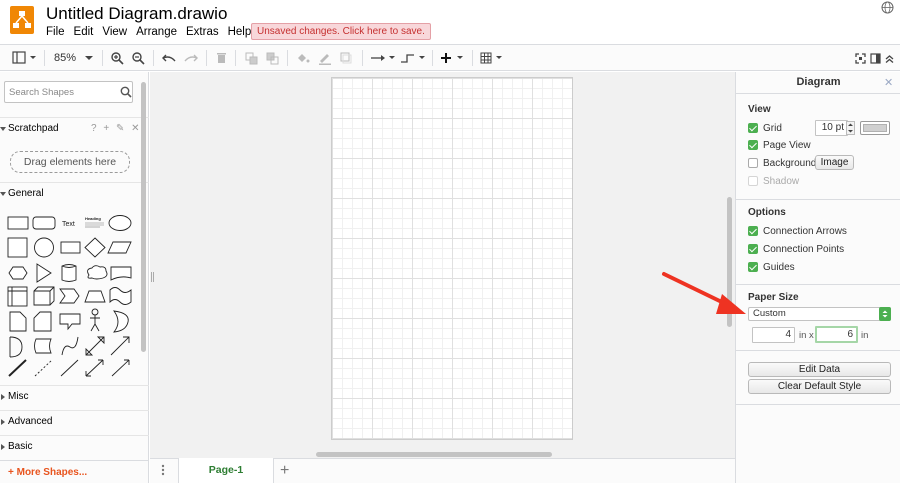 The height and width of the screenshot is (483, 900). I want to click on pages-menu-icon, so click(163, 470).